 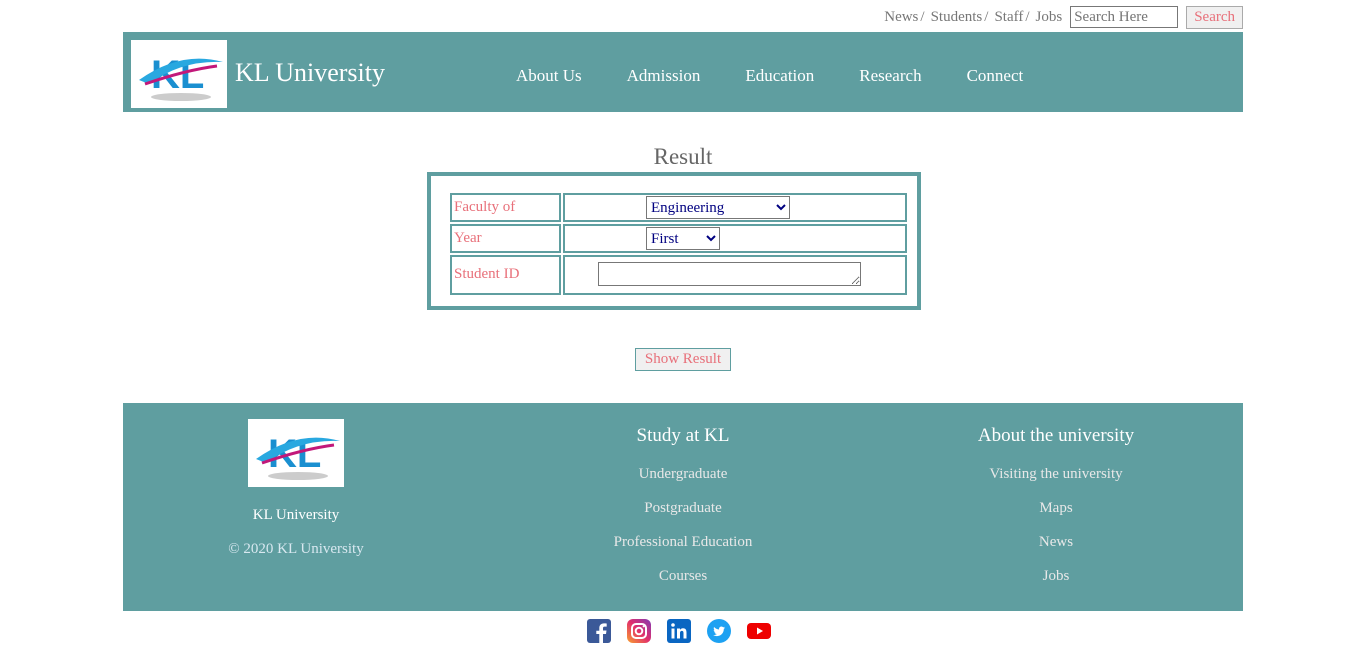 I want to click on kl-logo: KL, so click(x=179, y=74).